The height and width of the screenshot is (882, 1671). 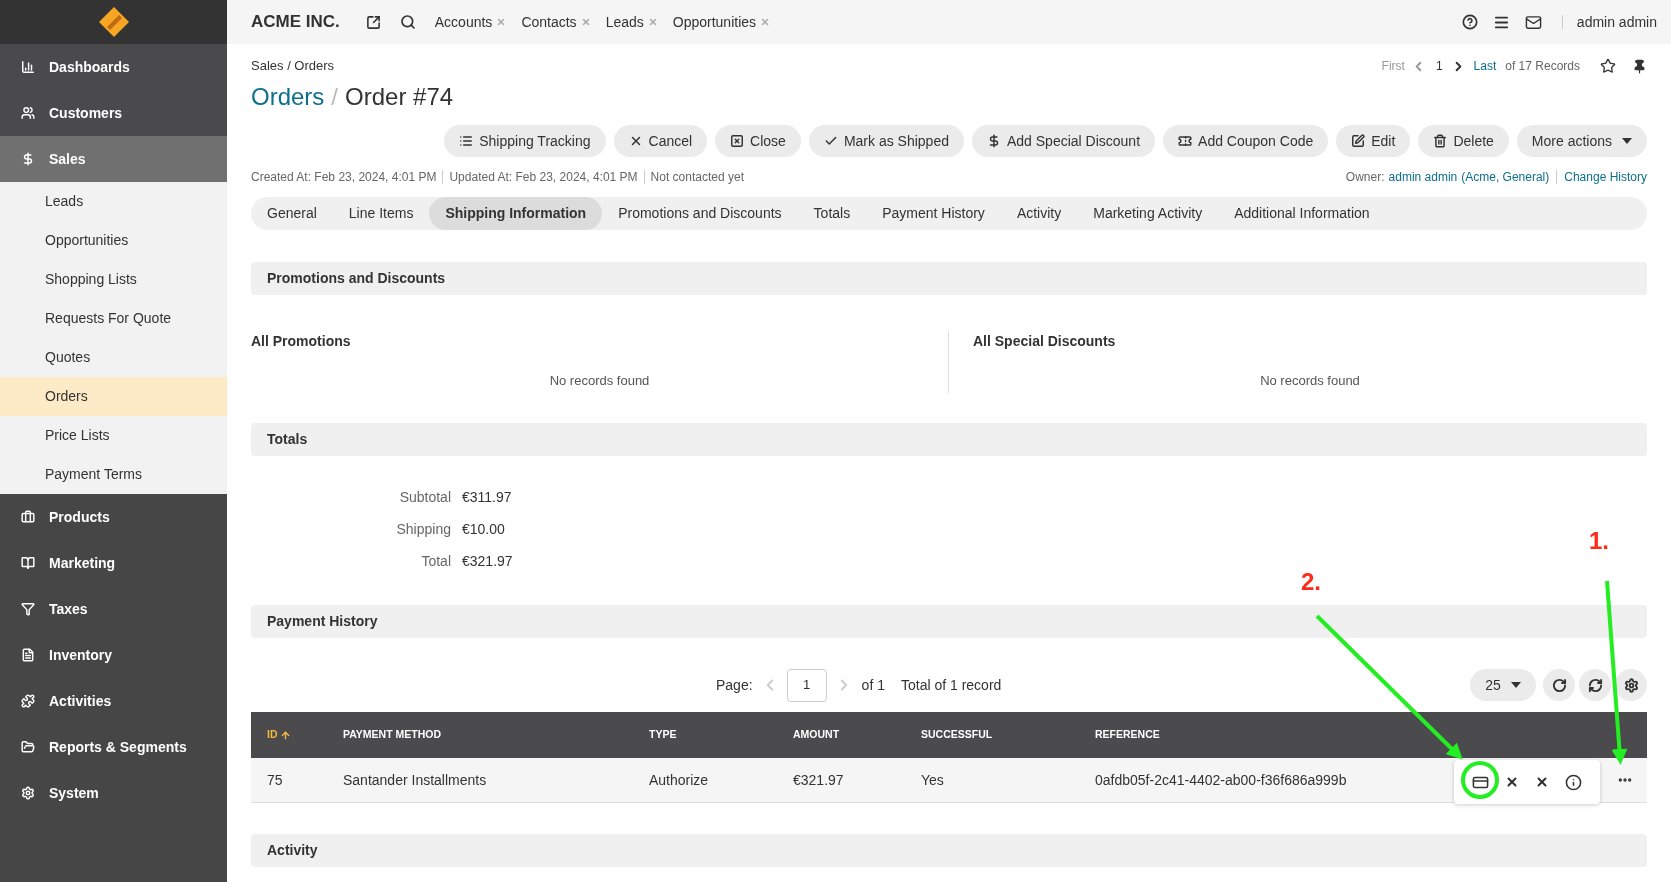 I want to click on highlight-circle, so click(x=1480, y=780).